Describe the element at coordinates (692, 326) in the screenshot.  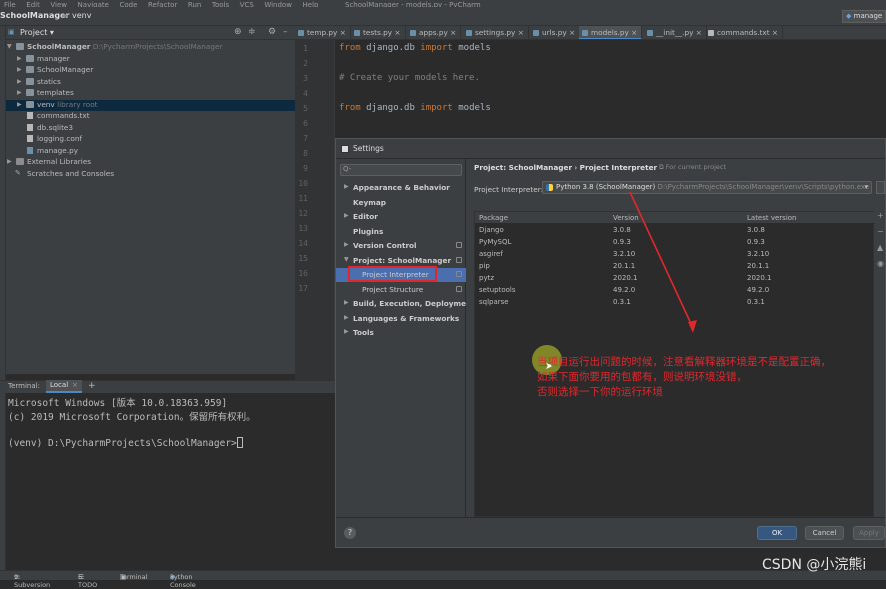
I see `arrow-head` at that location.